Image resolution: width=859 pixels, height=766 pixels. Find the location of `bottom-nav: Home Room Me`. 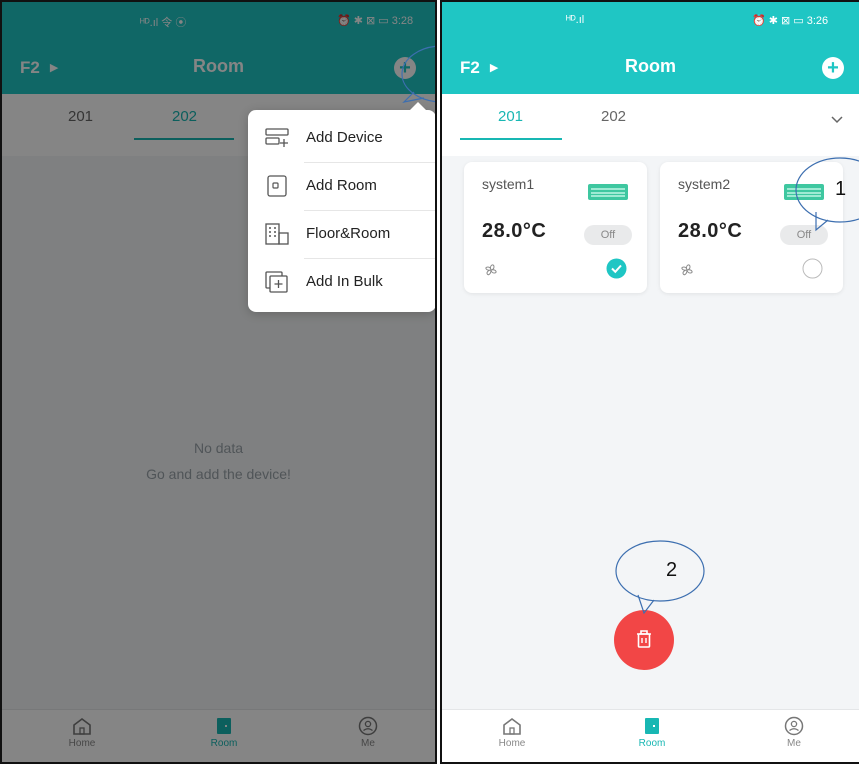

bottom-nav: Home Room Me is located at coordinates (650, 735).